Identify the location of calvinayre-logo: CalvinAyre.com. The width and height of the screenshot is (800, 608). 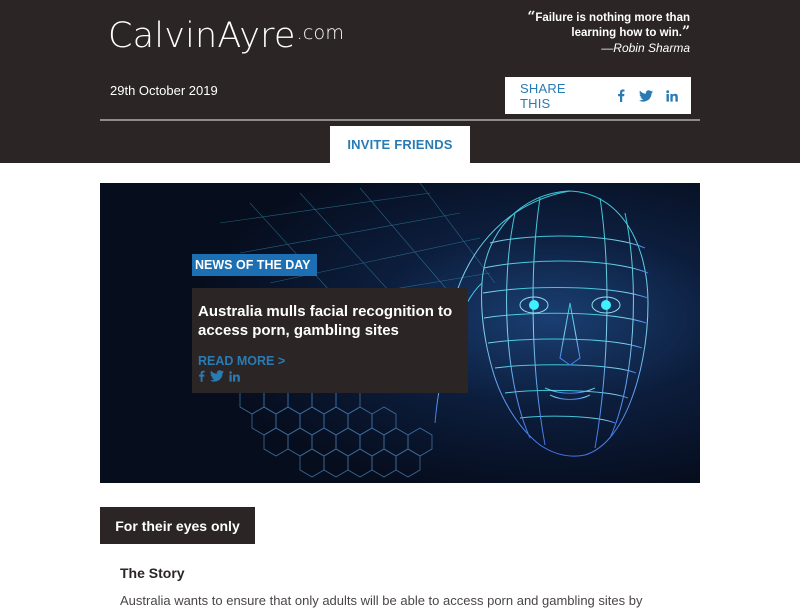
(226, 36).